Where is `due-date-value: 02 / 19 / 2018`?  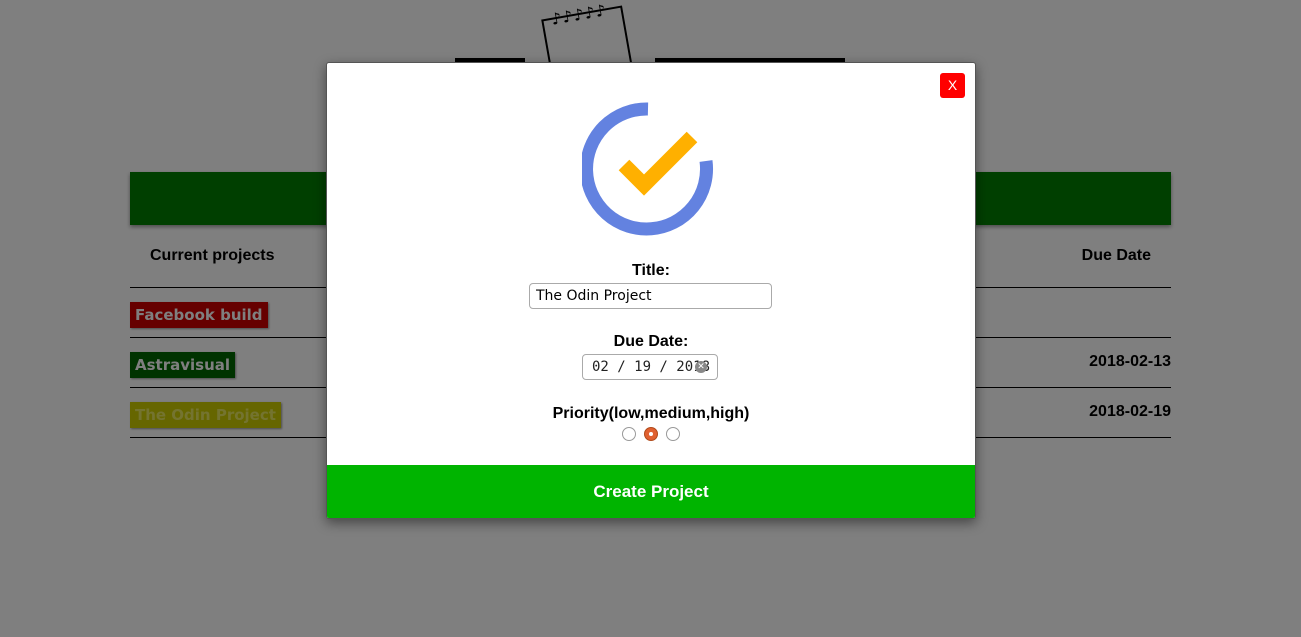
due-date-value: 02 / 19 / 2018 is located at coordinates (651, 367).